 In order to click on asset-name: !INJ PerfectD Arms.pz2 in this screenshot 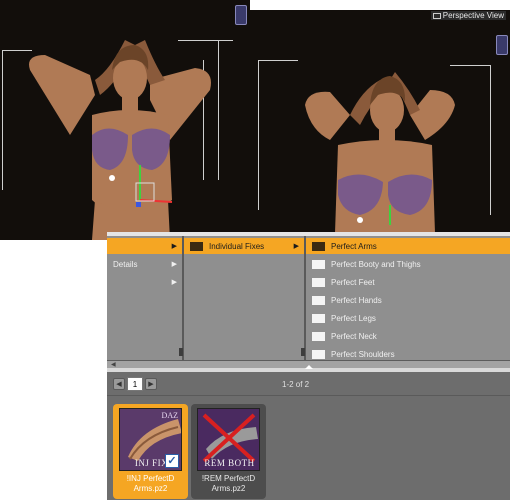, I will do `click(150, 484)`.